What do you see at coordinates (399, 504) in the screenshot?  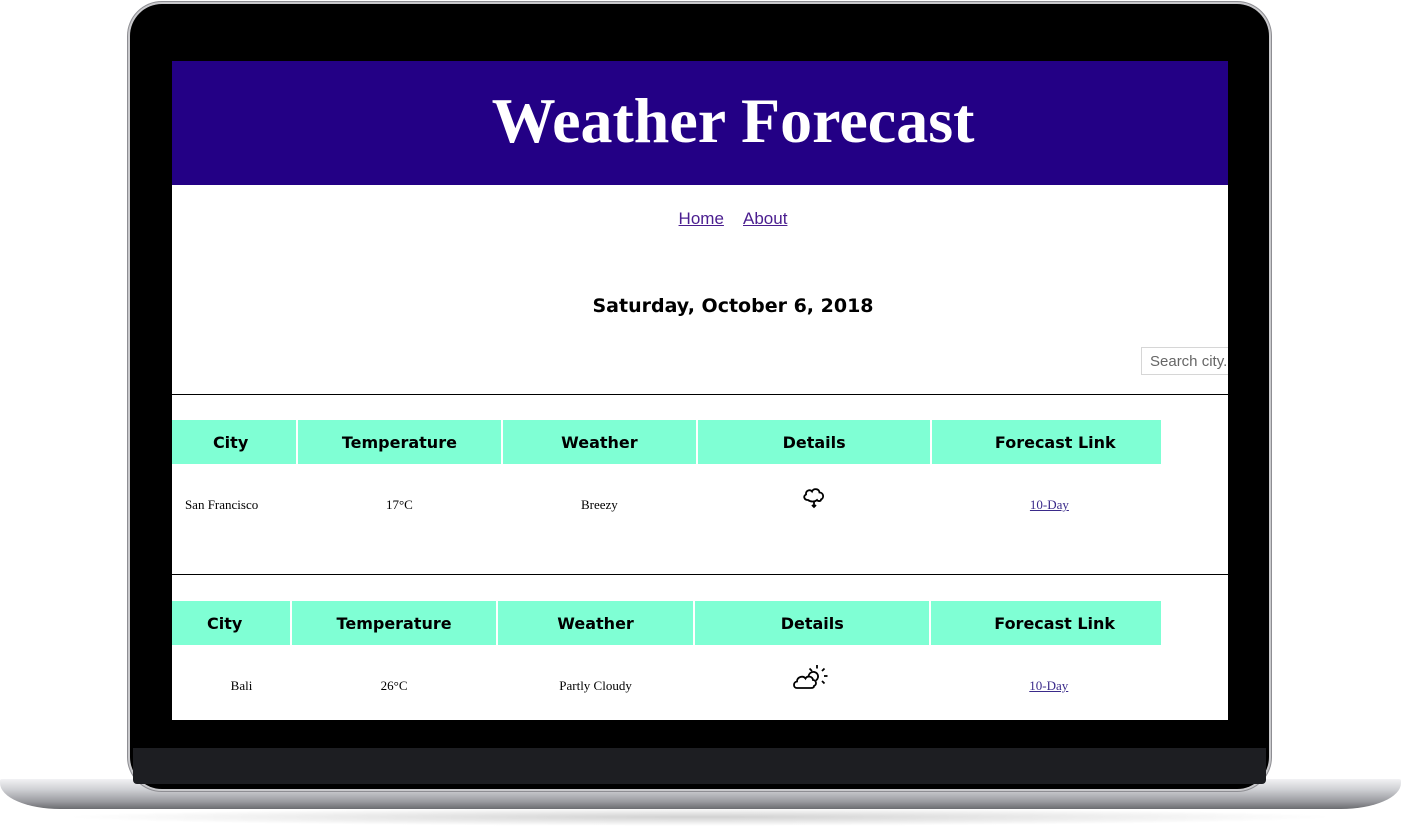 I see `temperature-cell: 17°C` at bounding box center [399, 504].